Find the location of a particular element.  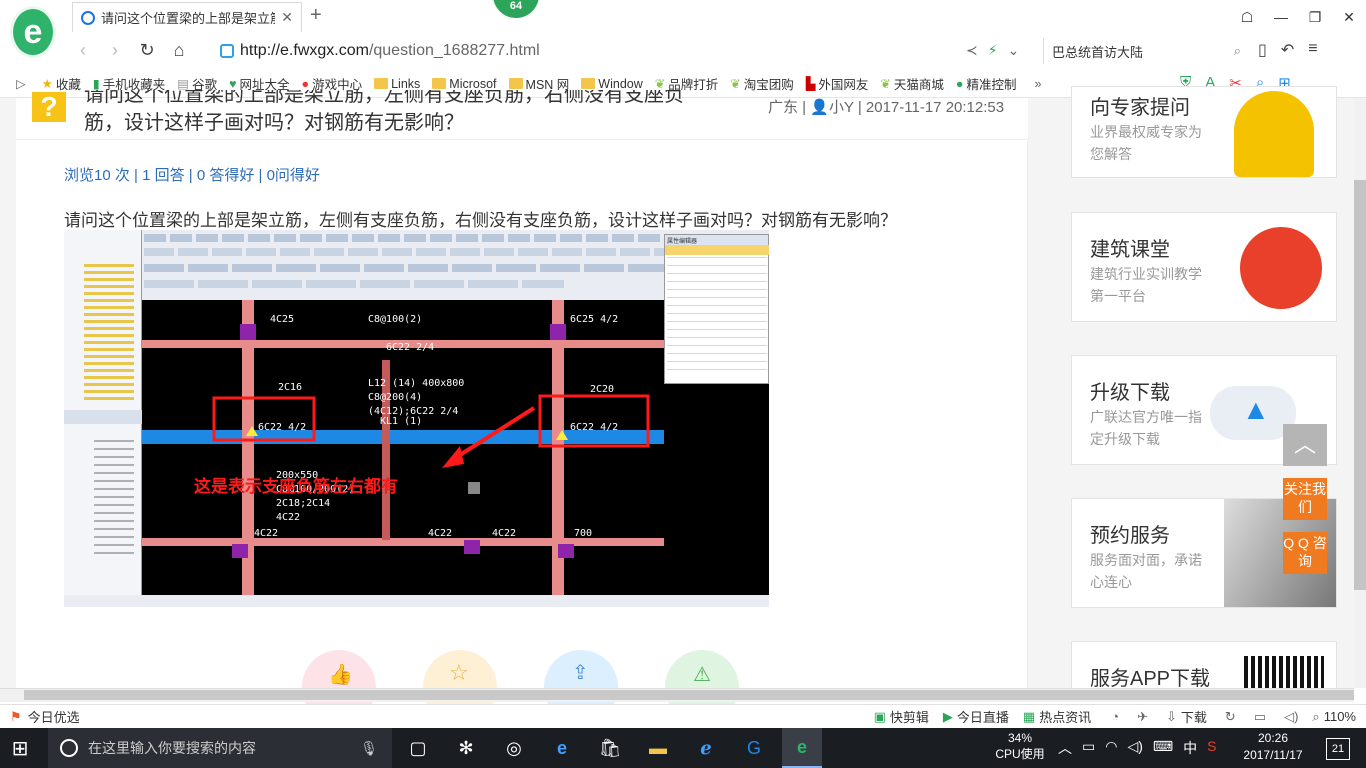

question-time: 2017-11-17 20:12:53 is located at coordinates (935, 107).